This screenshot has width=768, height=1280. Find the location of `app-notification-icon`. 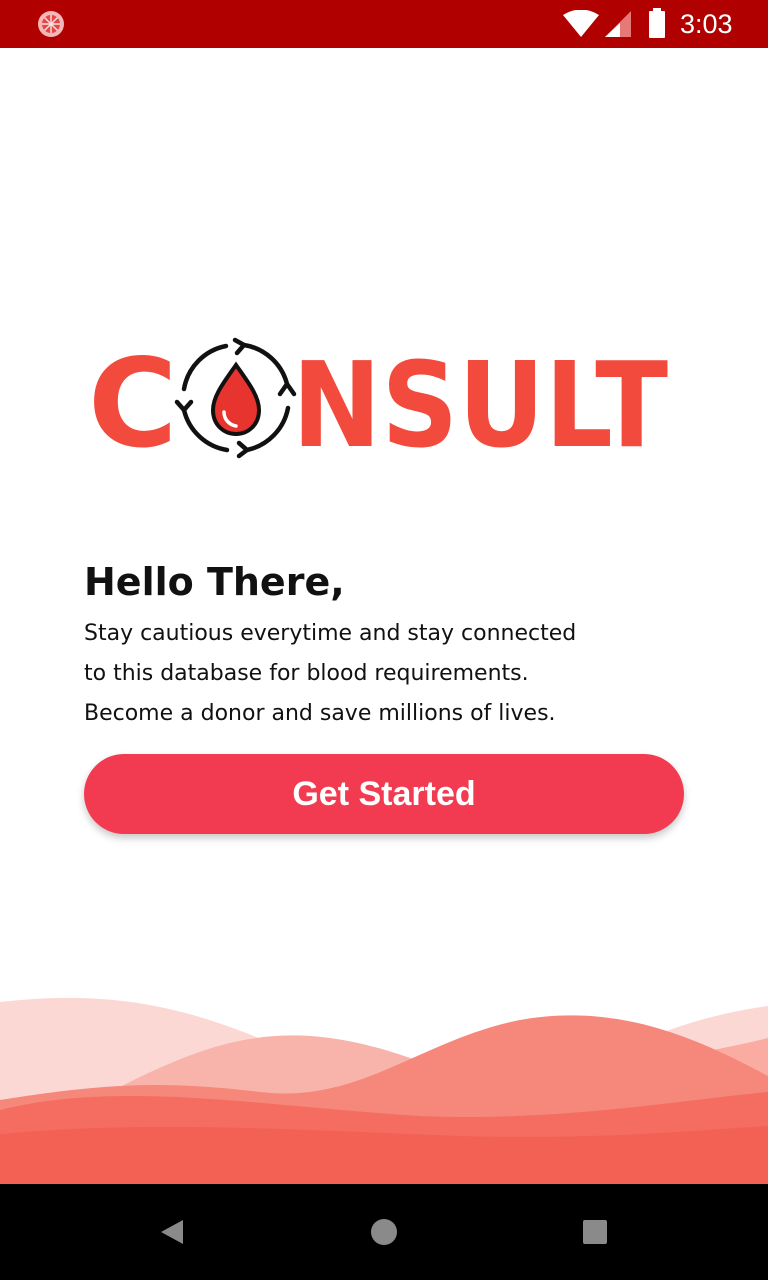

app-notification-icon is located at coordinates (51, 24).